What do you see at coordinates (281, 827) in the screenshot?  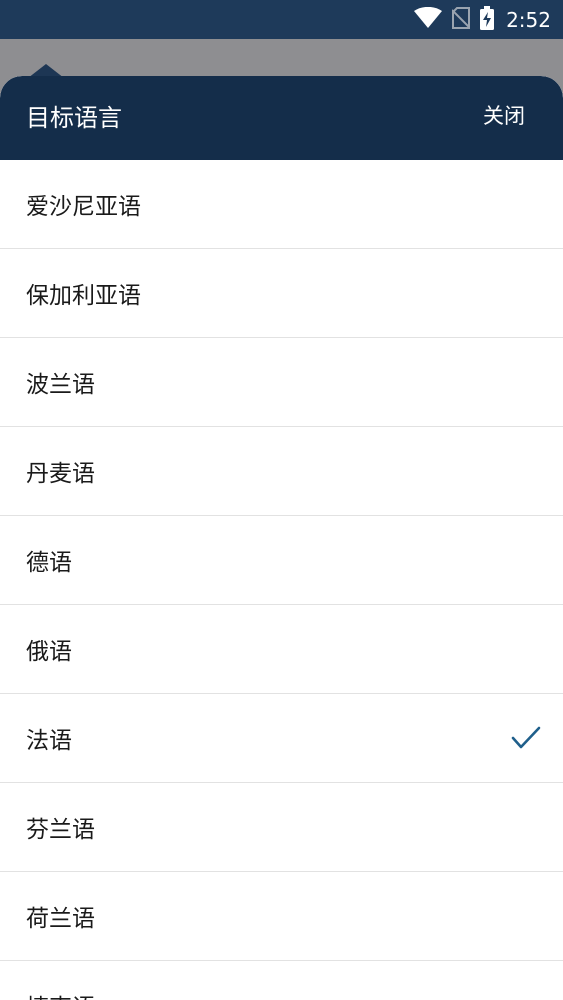 I see `language-item: 芬兰语` at bounding box center [281, 827].